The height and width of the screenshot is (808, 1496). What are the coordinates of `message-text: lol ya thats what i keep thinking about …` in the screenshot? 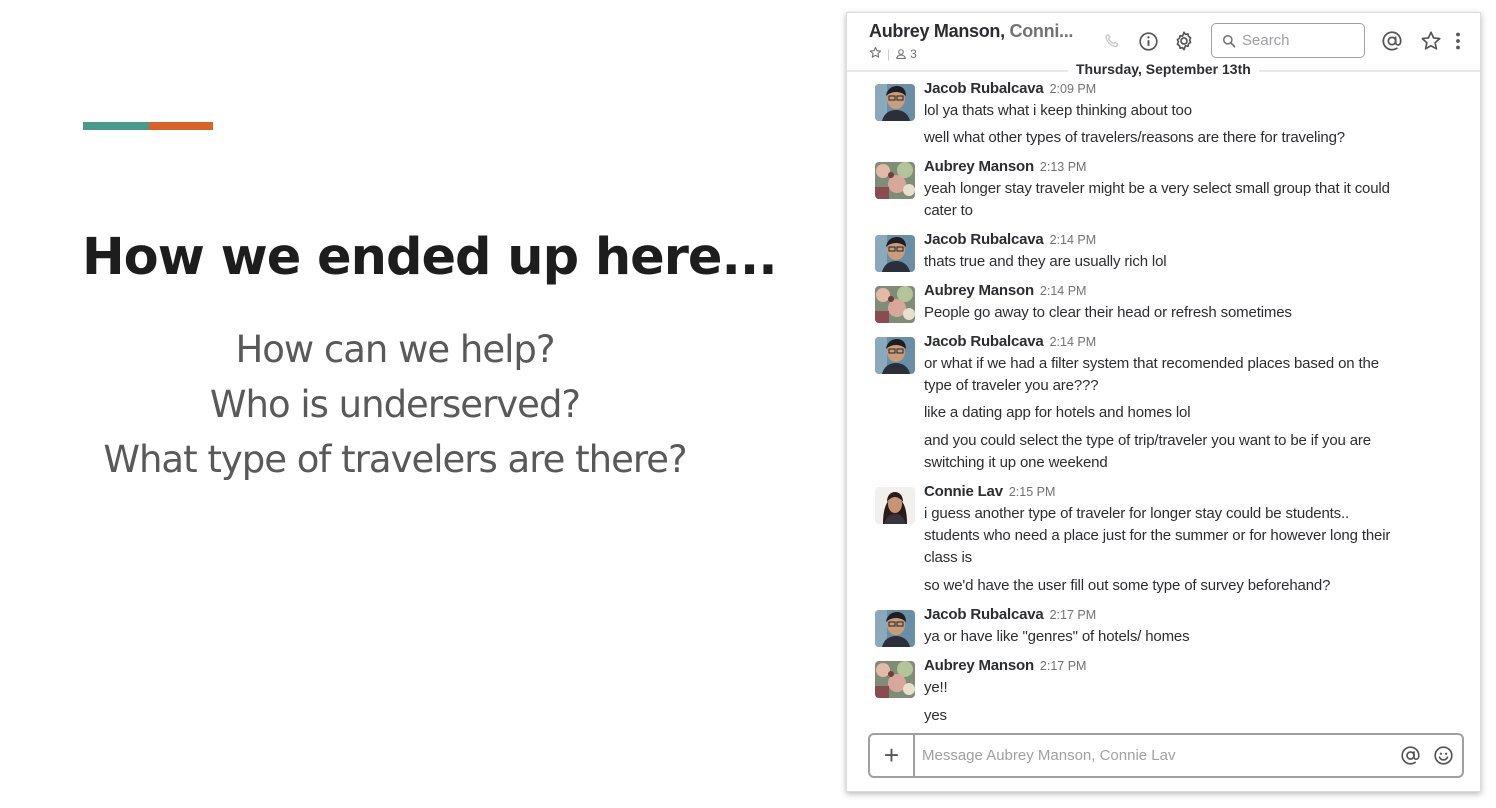 It's located at (1058, 110).